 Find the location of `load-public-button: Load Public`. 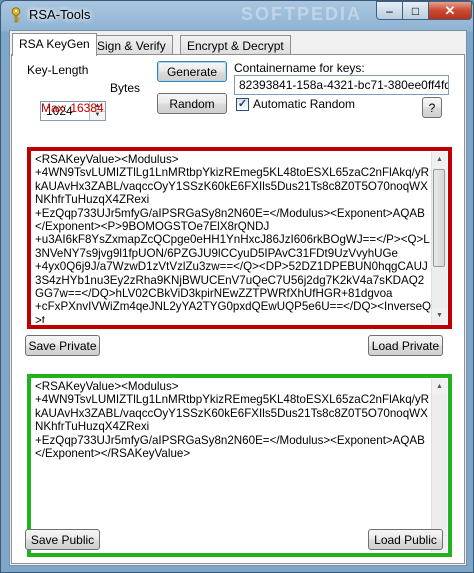

load-public-button: Load Public is located at coordinates (405, 539).